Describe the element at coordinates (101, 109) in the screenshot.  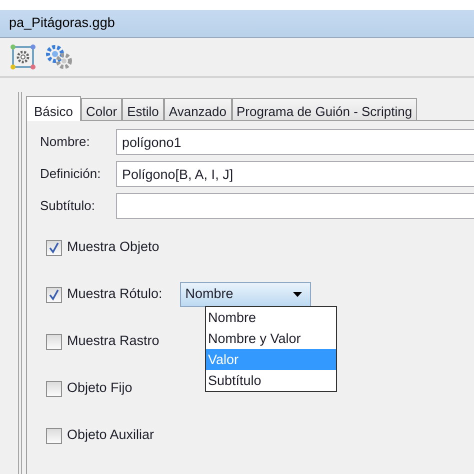
I see `tab: Color` at that location.